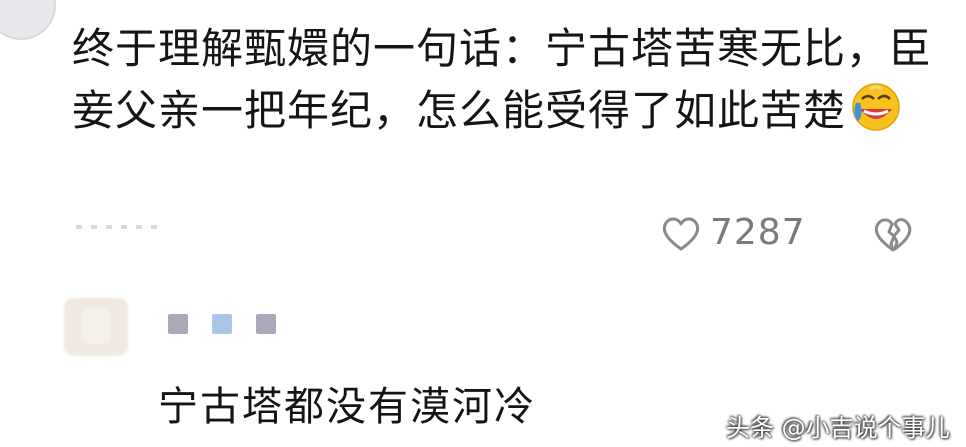 The width and height of the screenshot is (966, 447). Describe the element at coordinates (893, 234) in the screenshot. I see `broken-heart-icon` at that location.